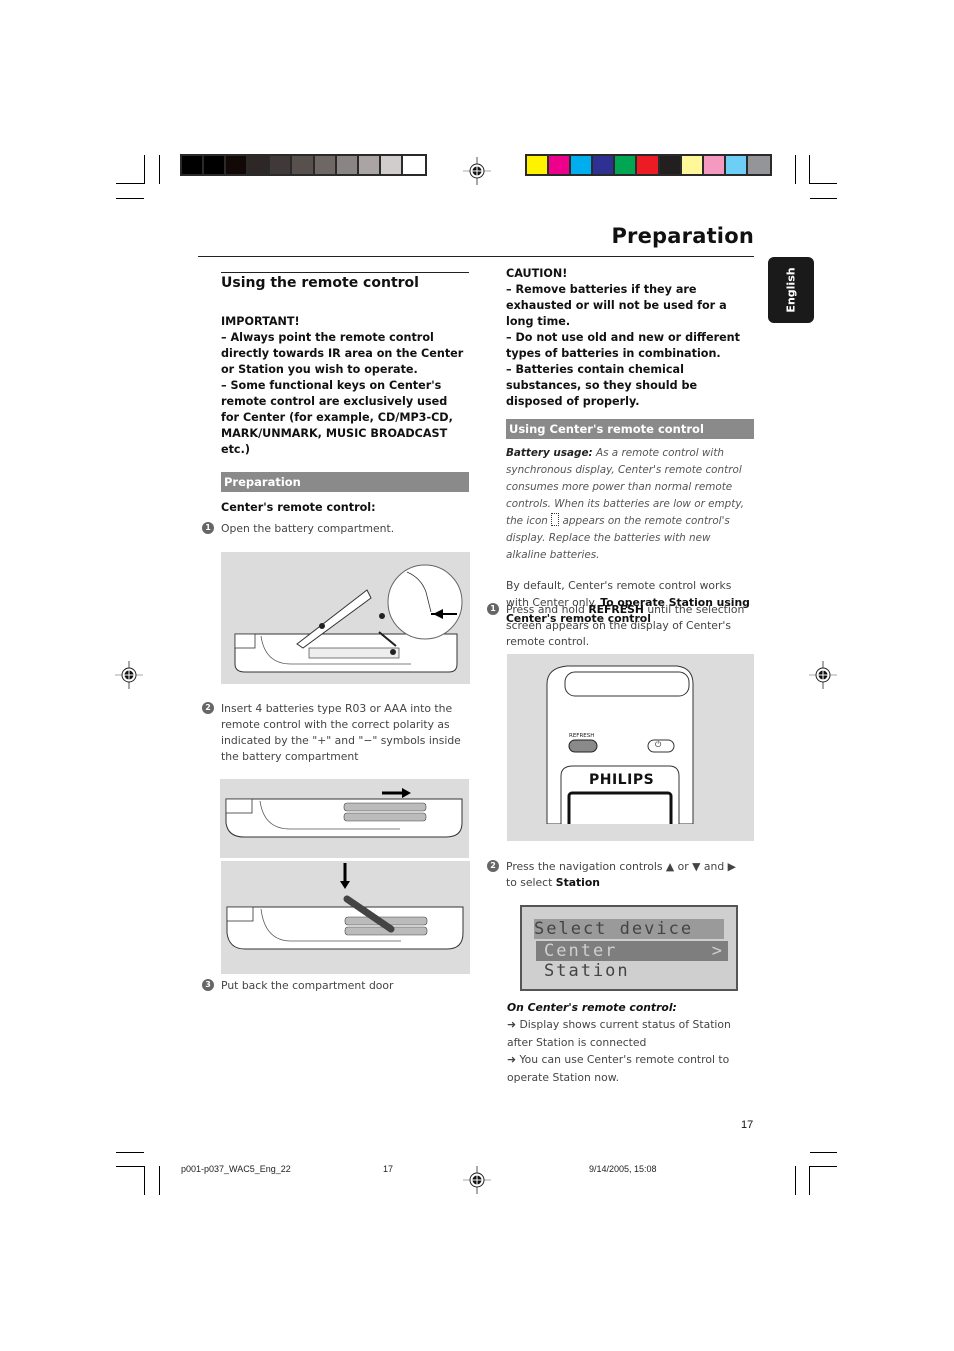 This screenshot has height=1351, width=954. What do you see at coordinates (260, 321) in the screenshot?
I see `important-label: IMPORTANT!` at bounding box center [260, 321].